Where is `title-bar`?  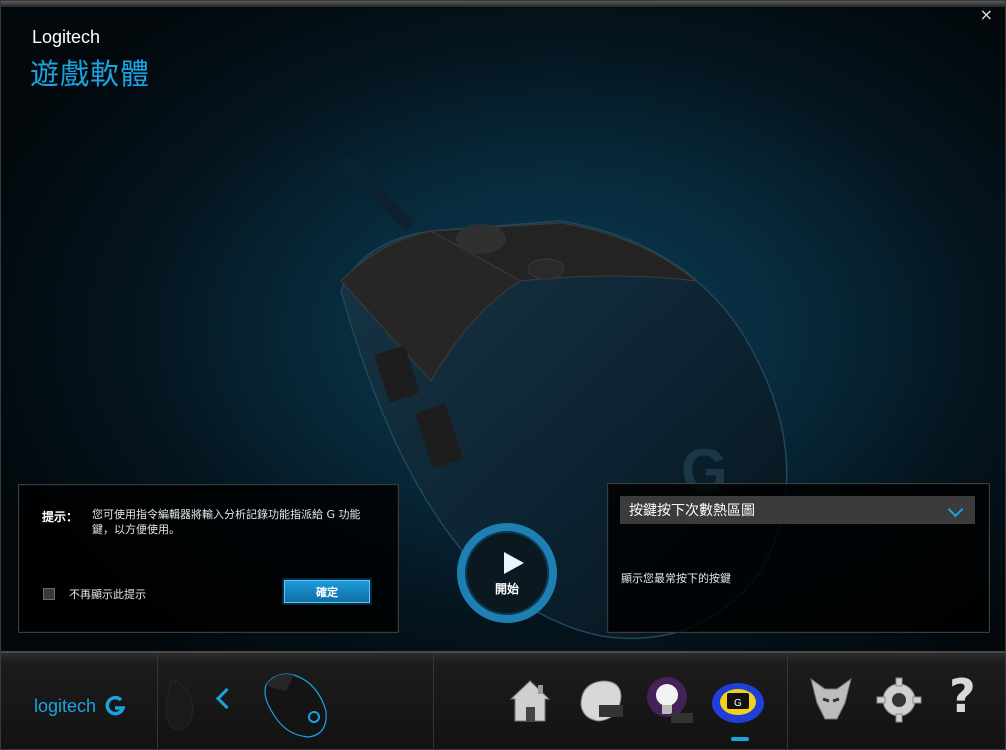
title-bar is located at coordinates (503, 4).